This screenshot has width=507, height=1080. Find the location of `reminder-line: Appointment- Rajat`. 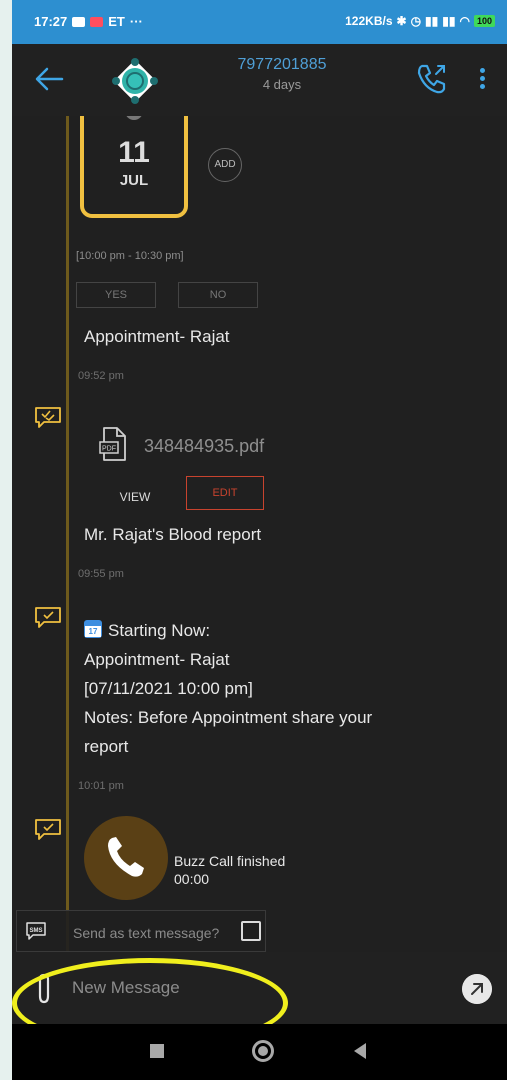

reminder-line: Appointment- Rajat is located at coordinates (157, 659).